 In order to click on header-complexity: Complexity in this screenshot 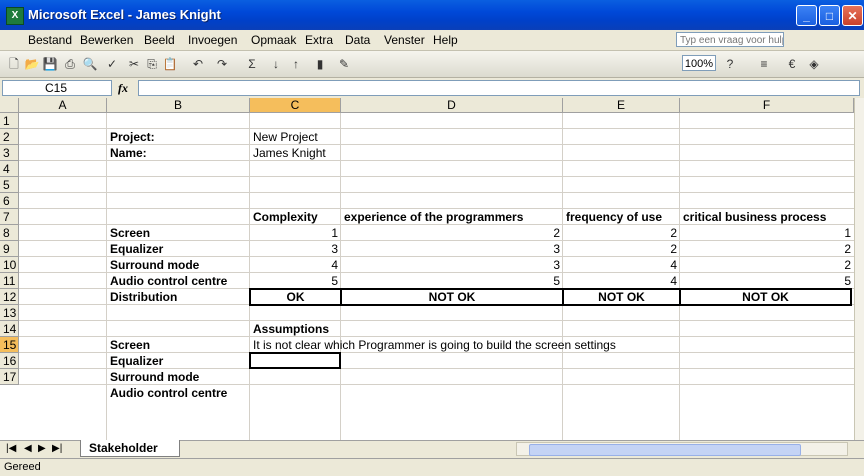, I will do `click(285, 217)`.